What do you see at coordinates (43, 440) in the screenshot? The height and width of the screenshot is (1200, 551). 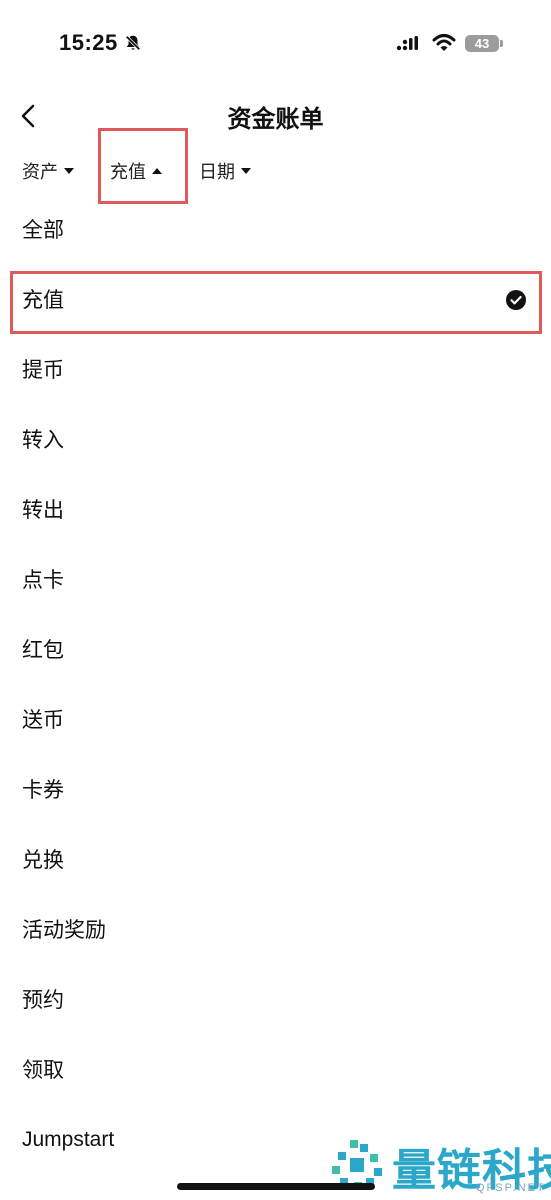 I see `option-label: 转入` at bounding box center [43, 440].